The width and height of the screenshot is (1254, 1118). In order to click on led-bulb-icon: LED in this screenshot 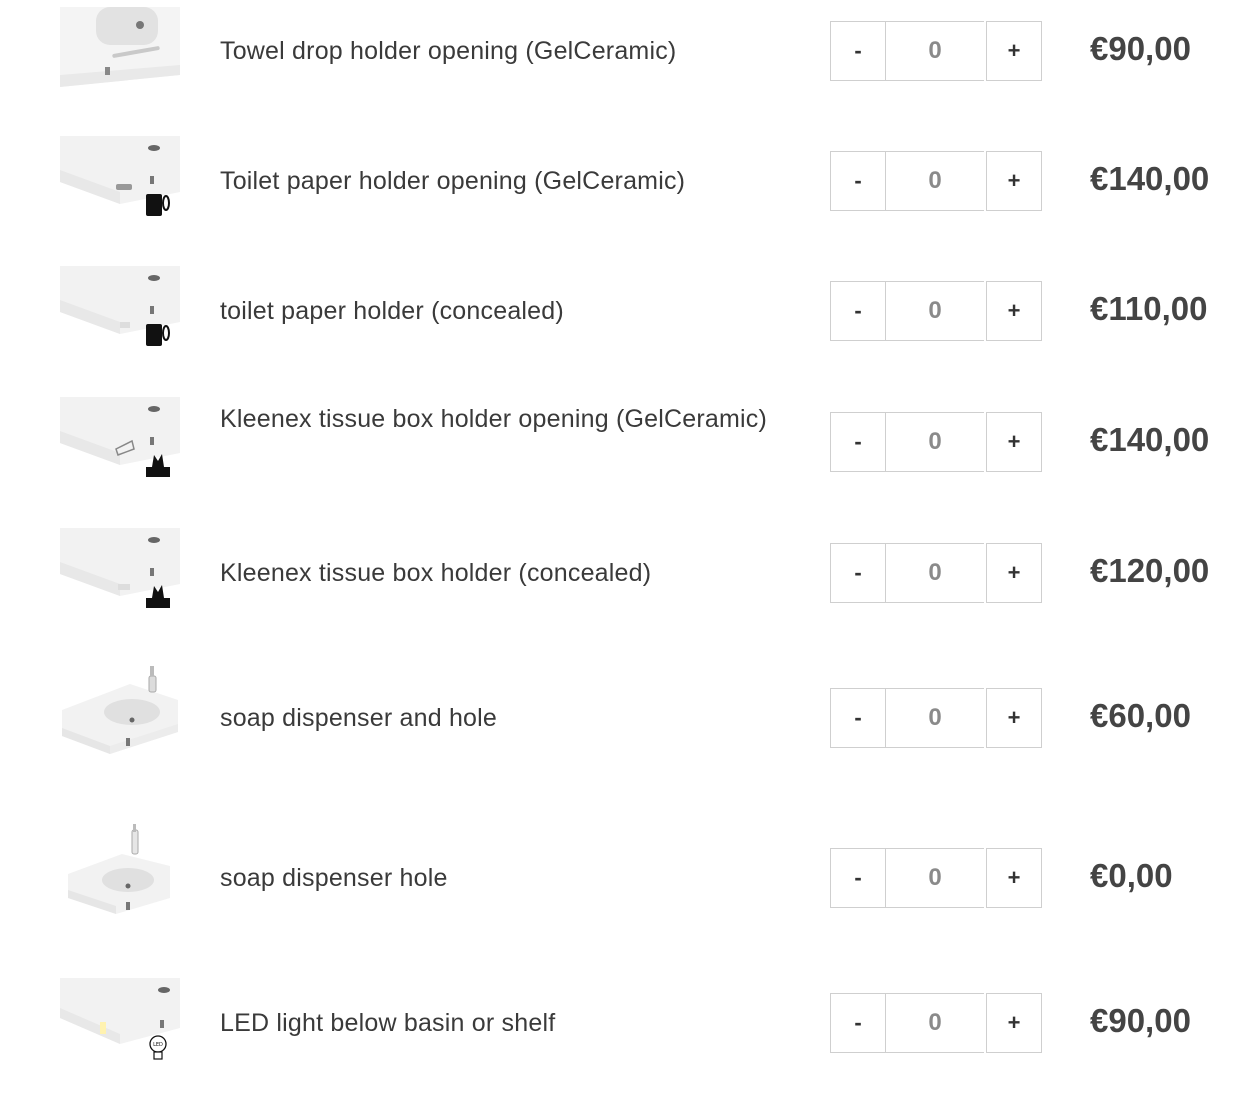, I will do `click(158, 1047)`.